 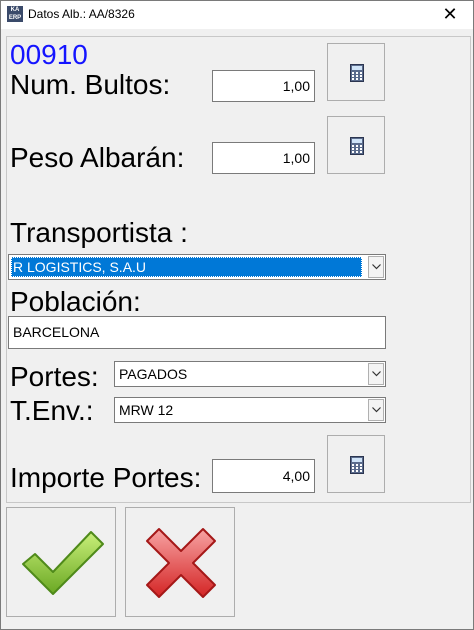 What do you see at coordinates (153, 374) in the screenshot?
I see `portes-selected-value: PAGADOS` at bounding box center [153, 374].